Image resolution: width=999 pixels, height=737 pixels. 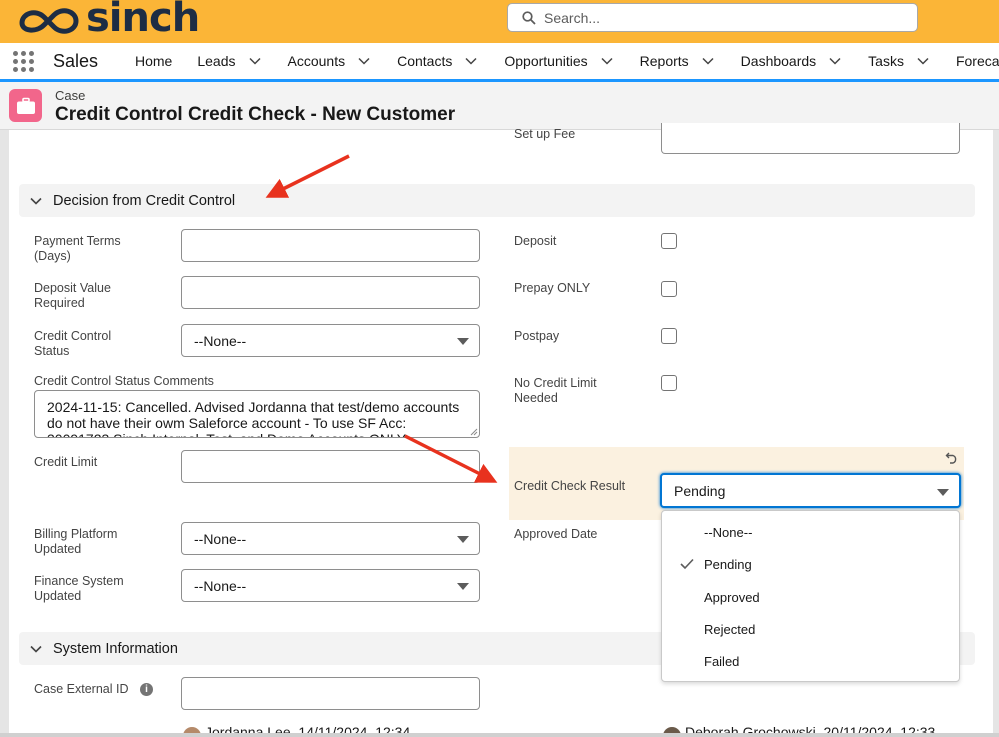 I want to click on nav-item-label: Forecas, so click(x=977, y=61).